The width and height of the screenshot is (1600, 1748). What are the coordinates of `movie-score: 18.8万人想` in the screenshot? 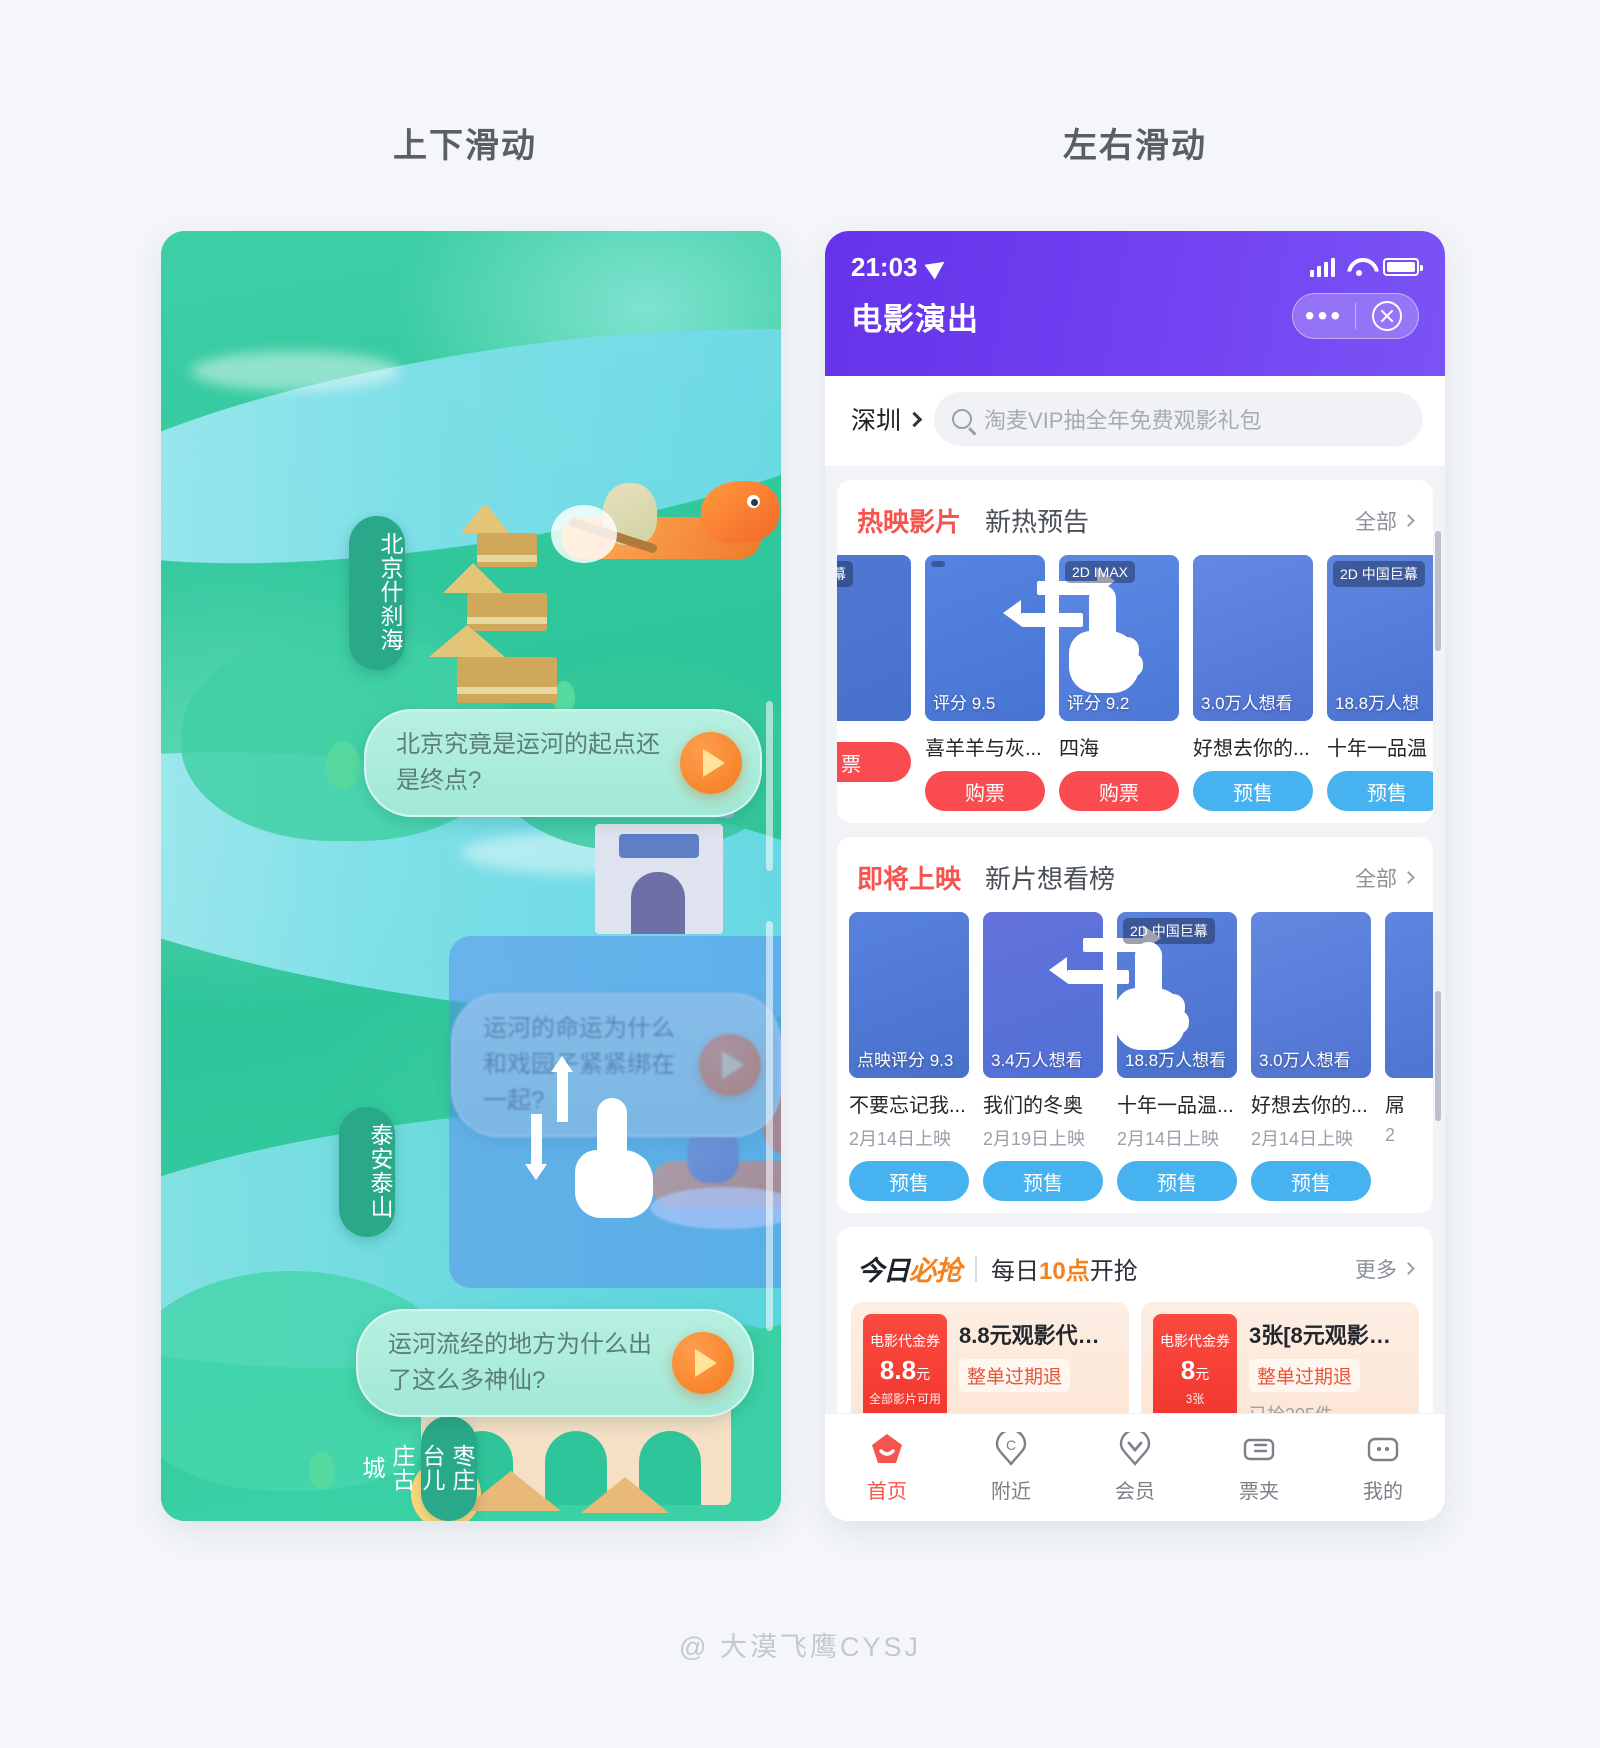 It's located at (1377, 703).